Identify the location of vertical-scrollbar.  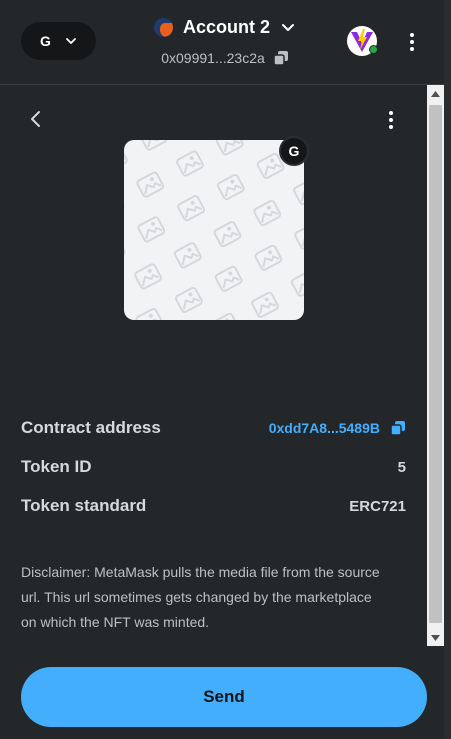
(435, 365).